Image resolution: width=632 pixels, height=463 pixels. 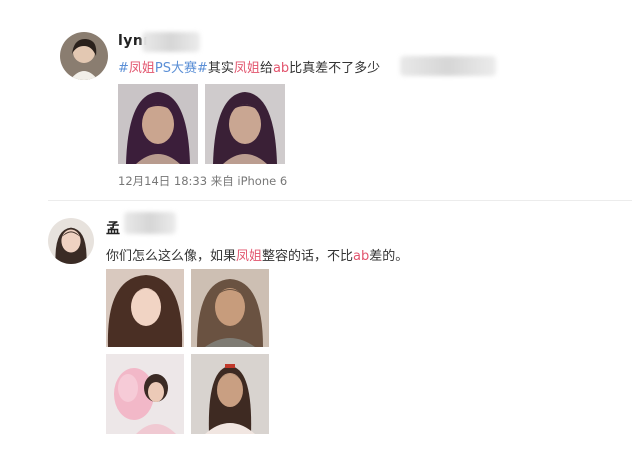 What do you see at coordinates (163, 68) in the screenshot?
I see `hashtag-link: #凤姐PS大赛#` at bounding box center [163, 68].